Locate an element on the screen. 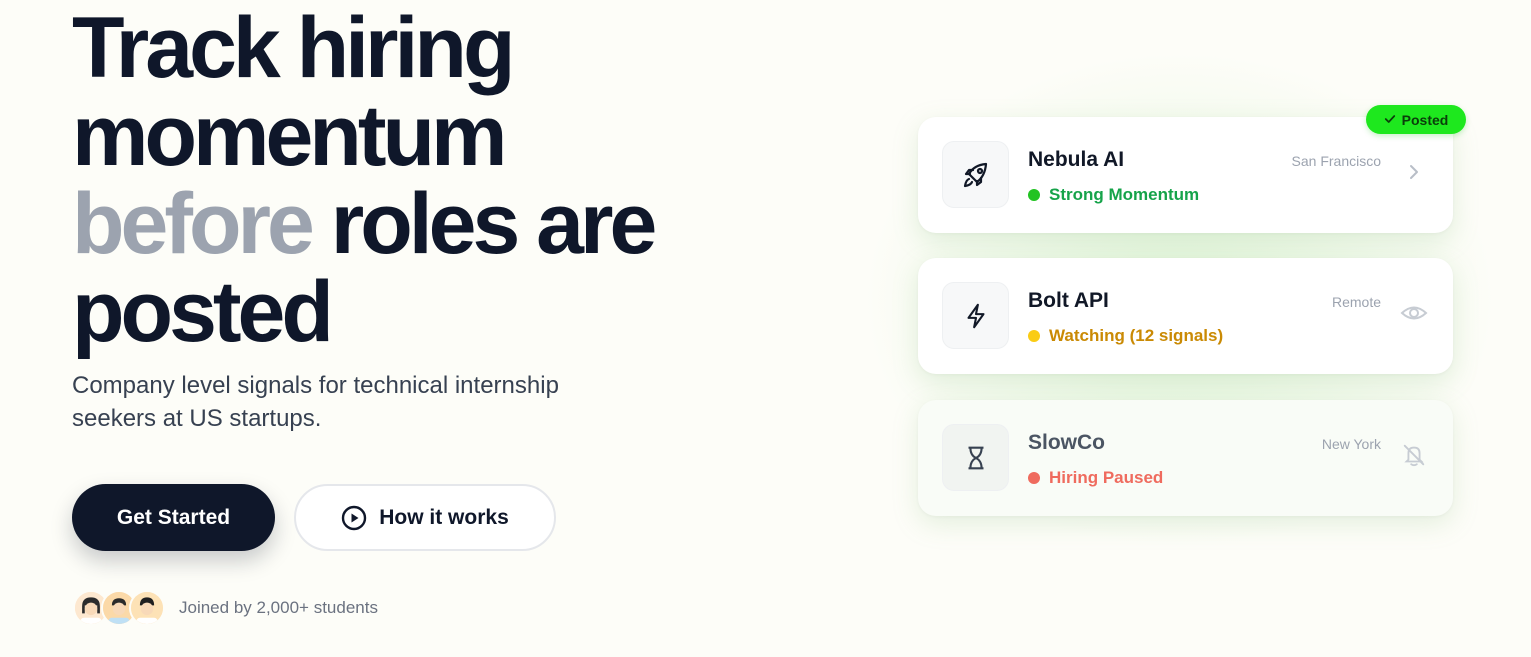 The image size is (1531, 657). headline-line-3-rest: roles are is located at coordinates (484, 224).